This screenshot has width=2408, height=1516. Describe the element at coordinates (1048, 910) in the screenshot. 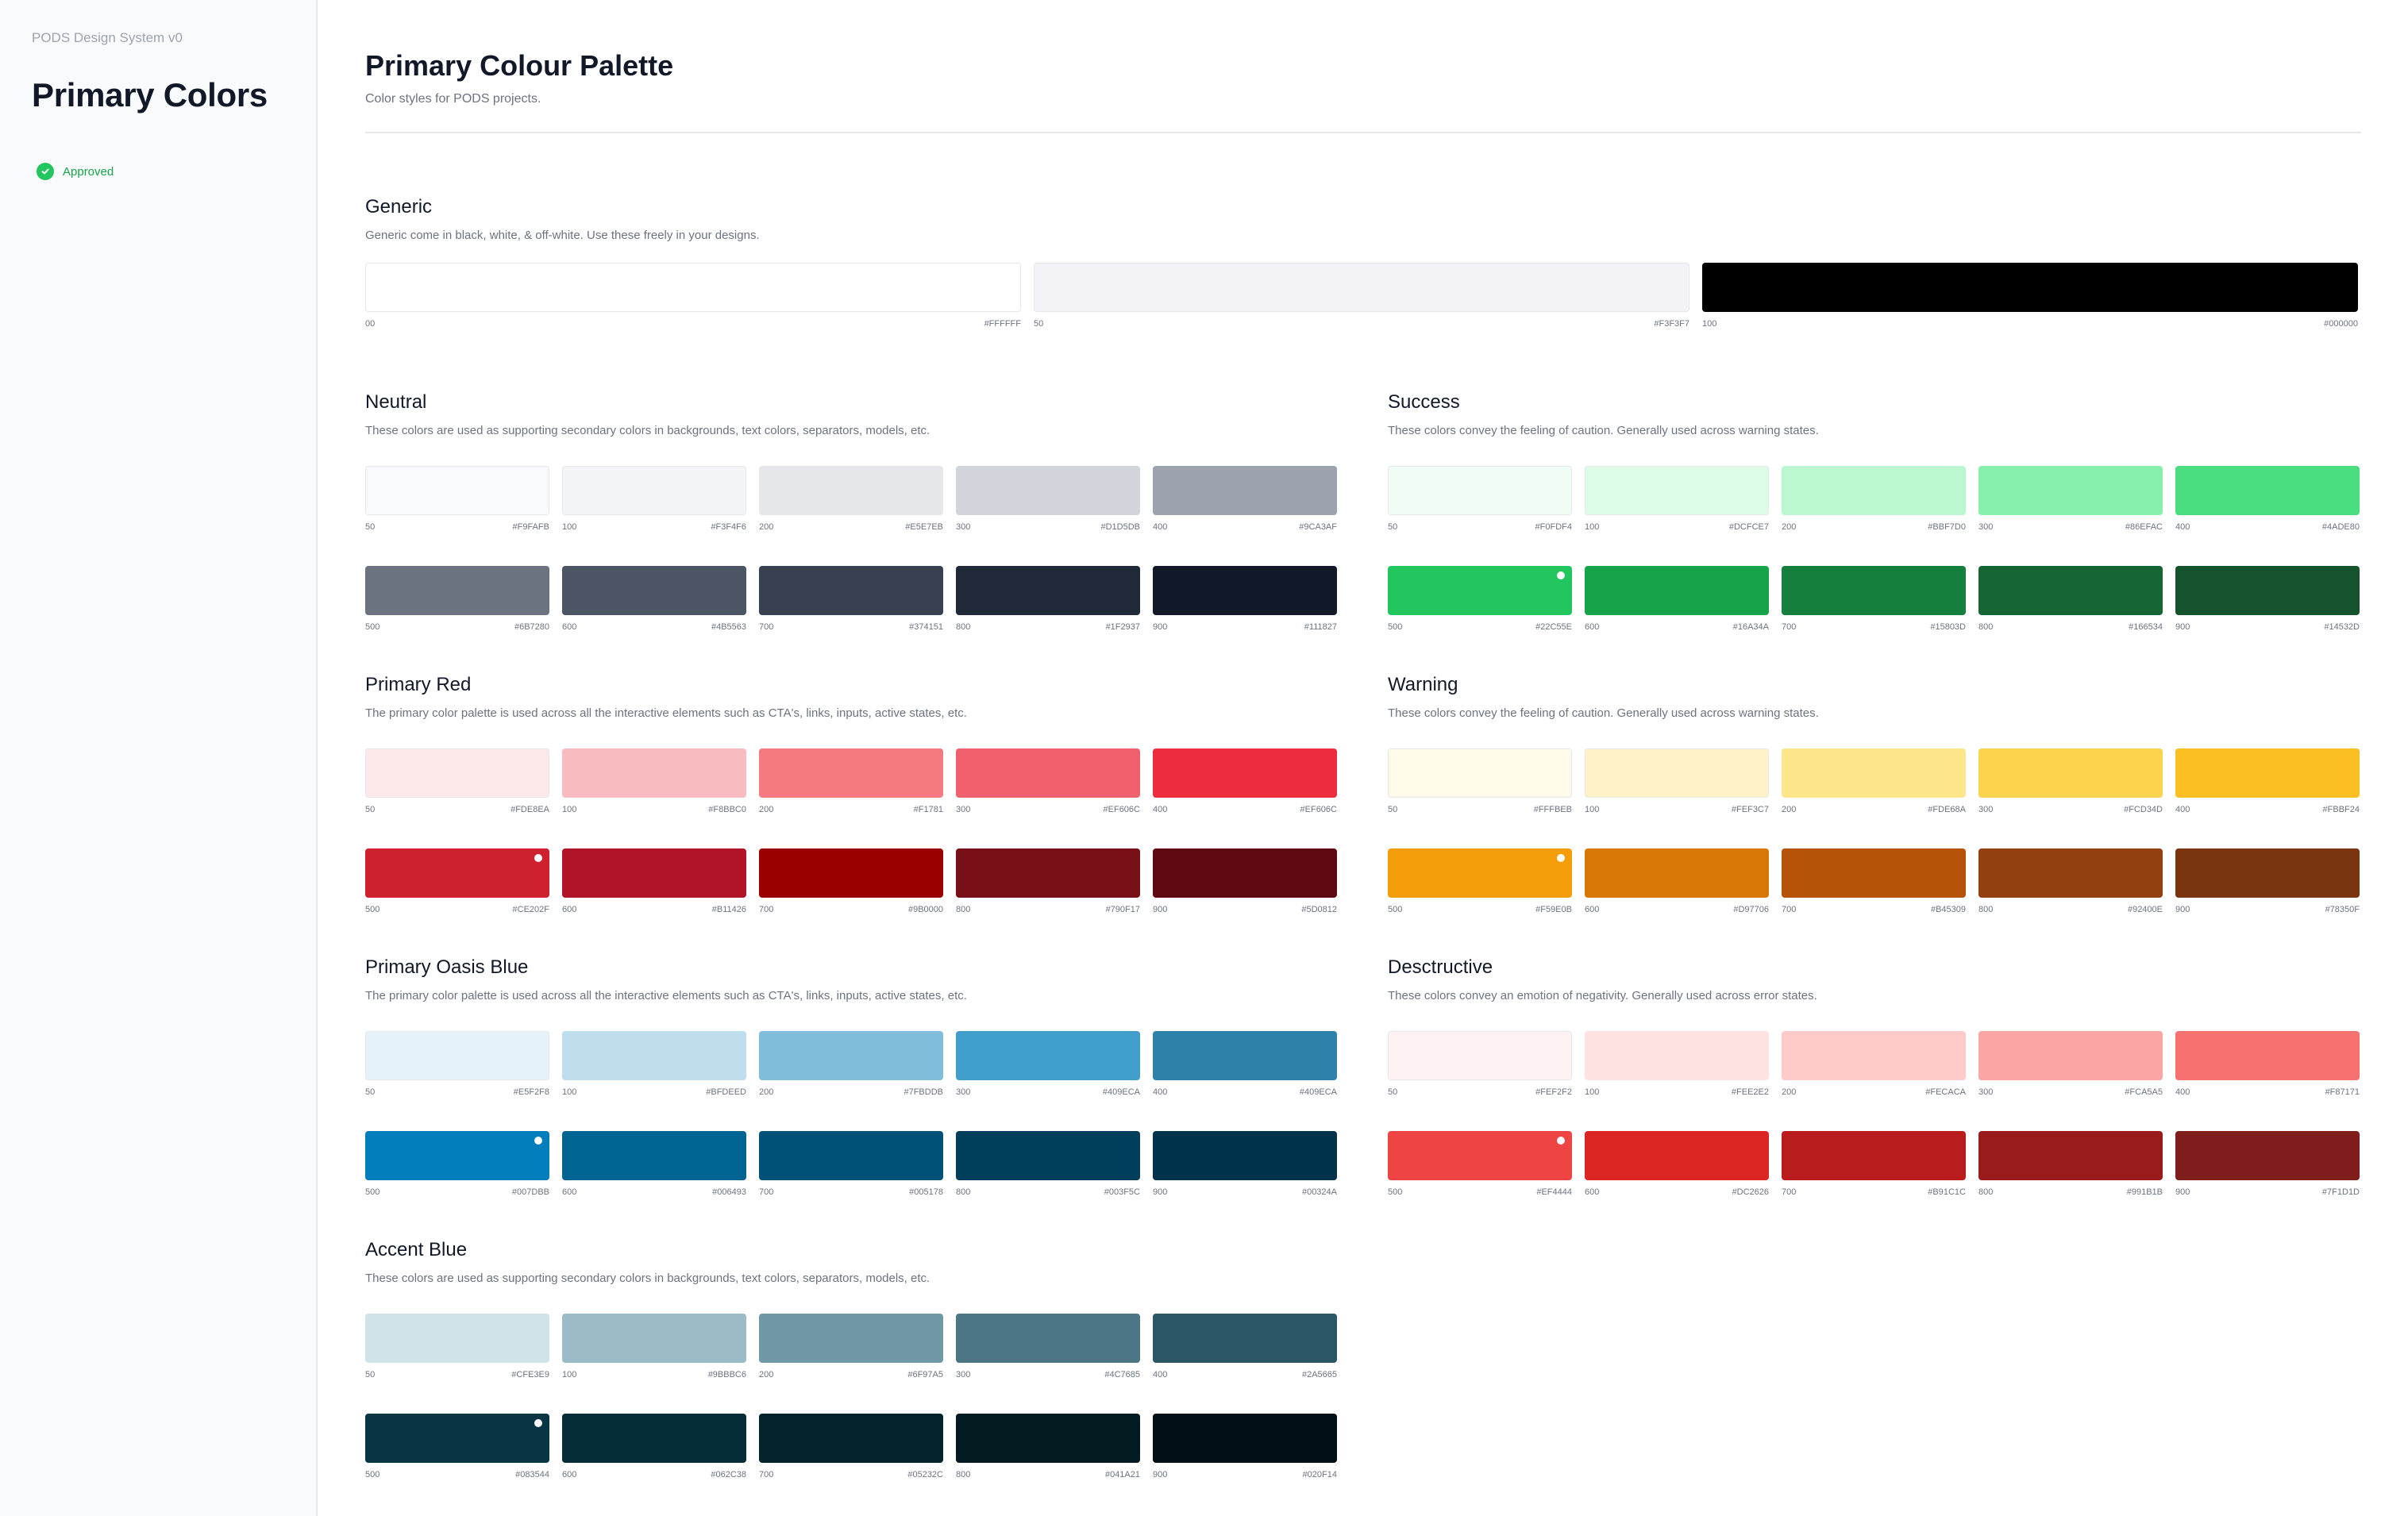

I see `swatch-meta: 800 #790F17` at that location.